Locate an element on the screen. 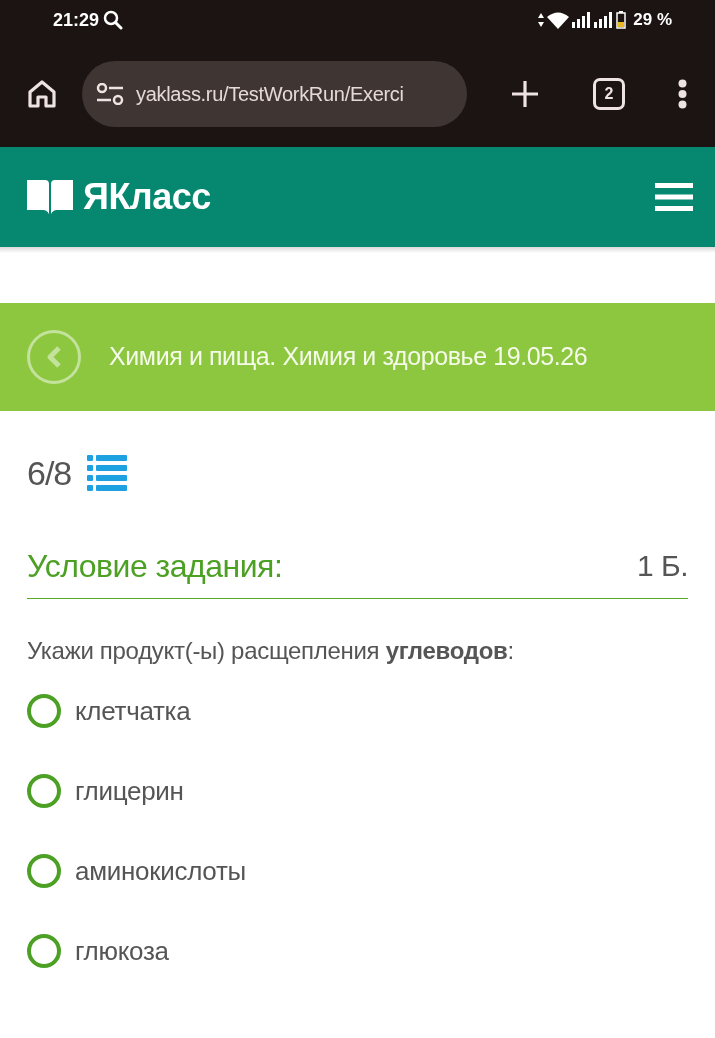  test-title: Химия и пища. Химия и здоровье 19.05.26 is located at coordinates (348, 357).